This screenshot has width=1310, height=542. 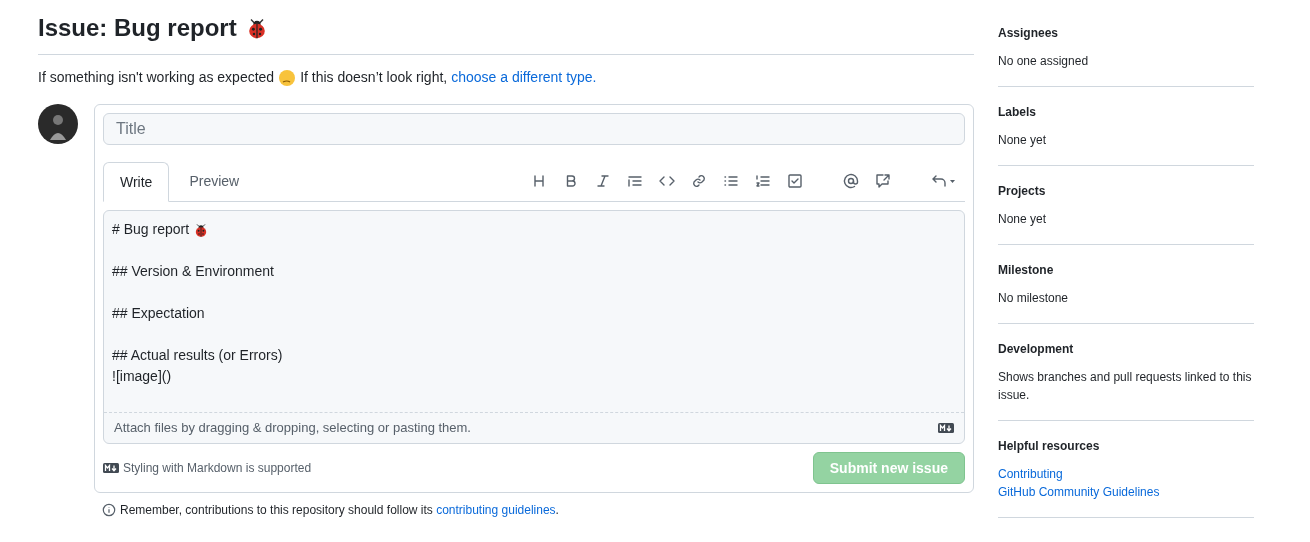 What do you see at coordinates (287, 77) in the screenshot?
I see `emoji-icon` at bounding box center [287, 77].